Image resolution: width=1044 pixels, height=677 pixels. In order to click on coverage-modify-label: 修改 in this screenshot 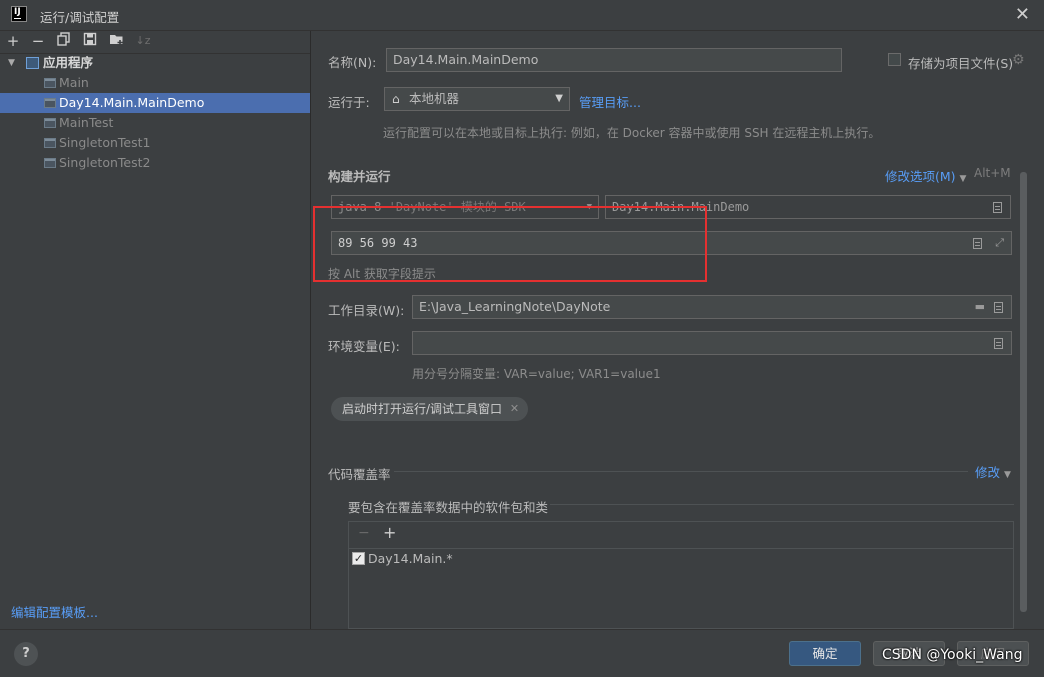, I will do `click(988, 472)`.